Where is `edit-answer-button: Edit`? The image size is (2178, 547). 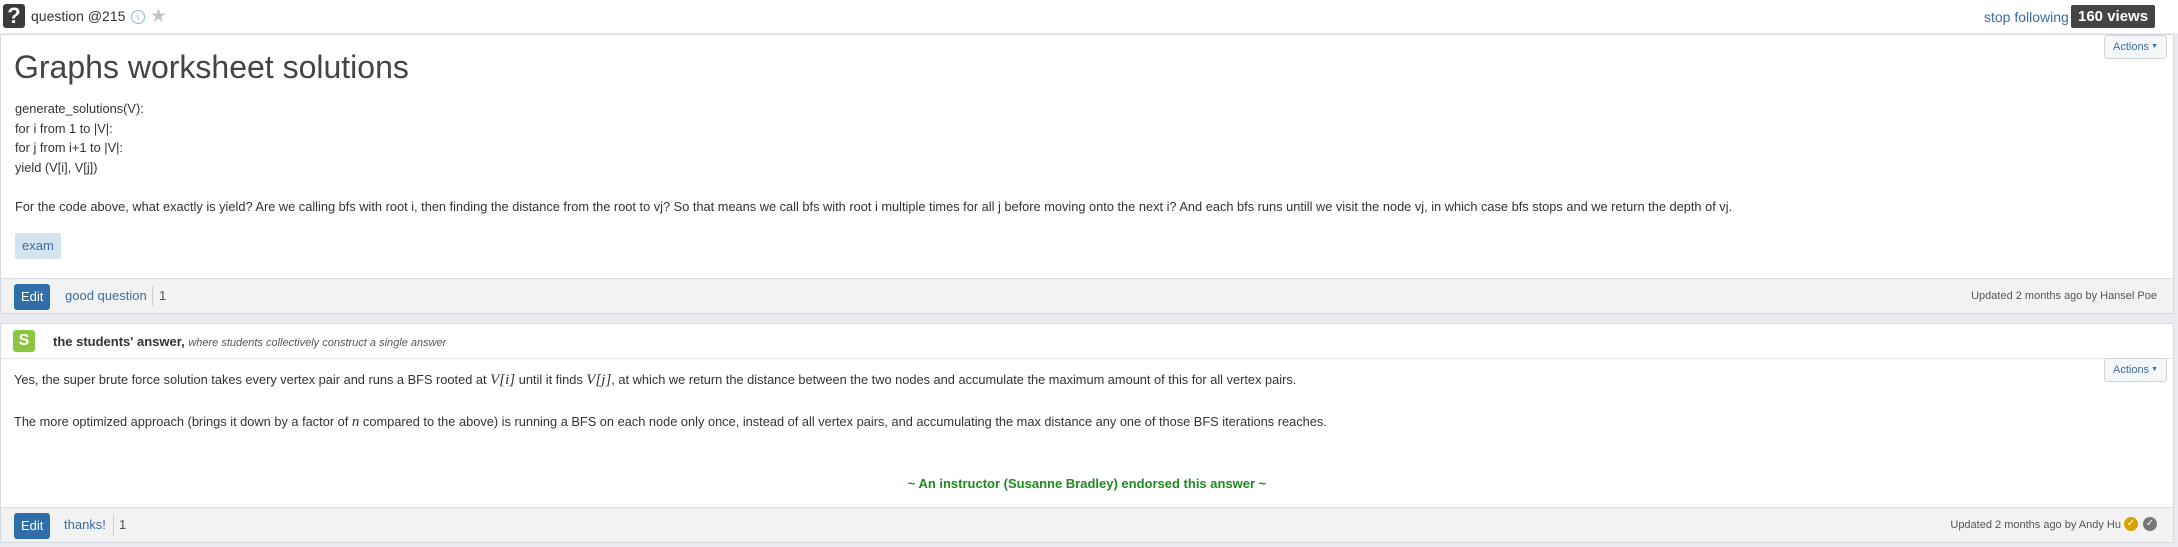
edit-answer-button: Edit is located at coordinates (32, 526).